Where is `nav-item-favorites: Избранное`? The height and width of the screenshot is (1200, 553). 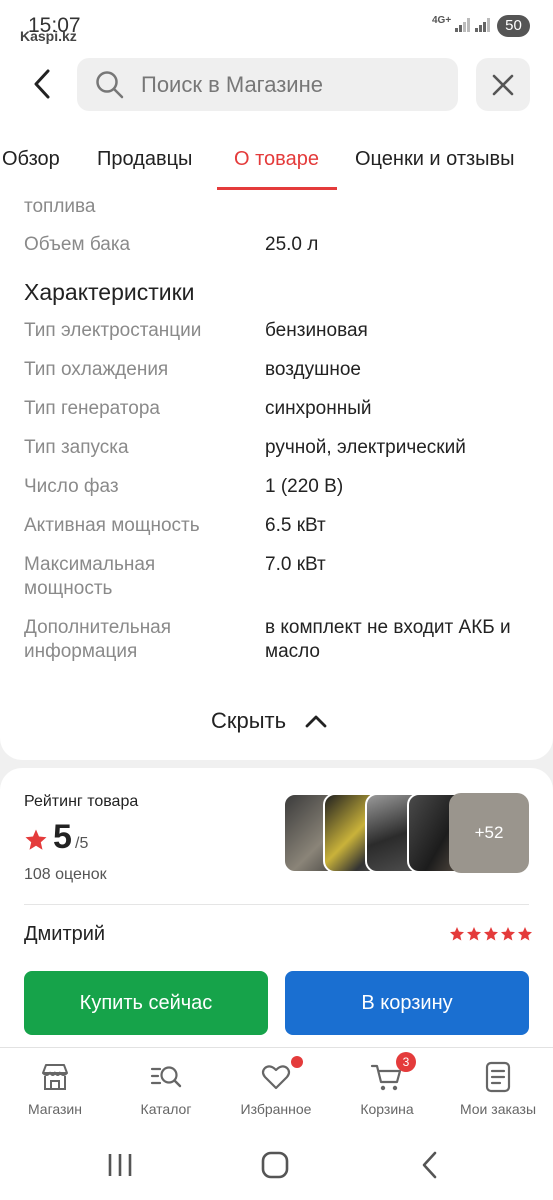
nav-item-favorites: Избранное is located at coordinates (276, 1092).